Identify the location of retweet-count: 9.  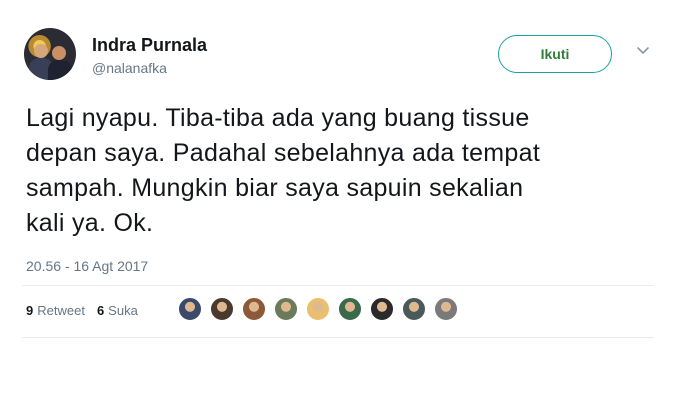
(29, 310).